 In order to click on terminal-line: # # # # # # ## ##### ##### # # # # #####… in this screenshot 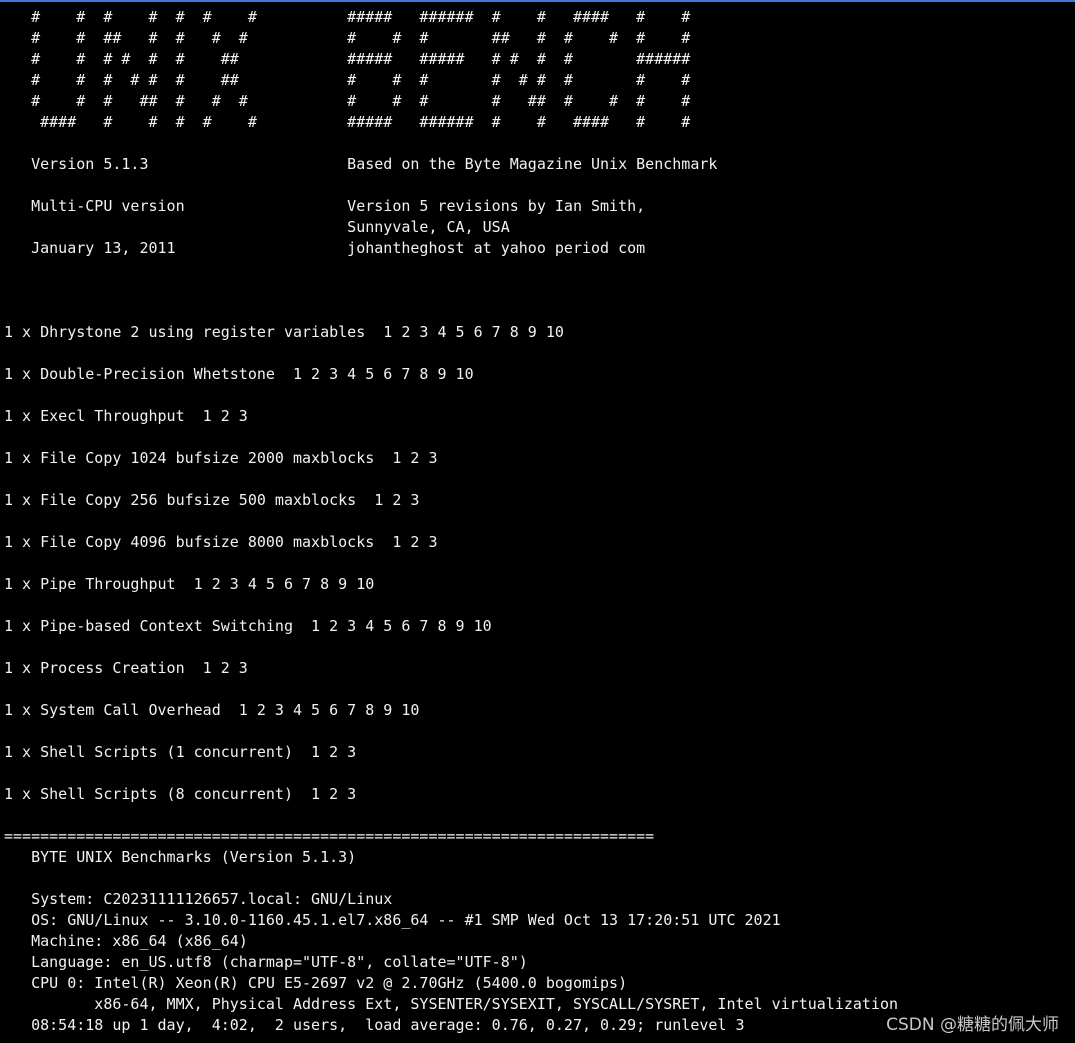, I will do `click(347, 59)`.